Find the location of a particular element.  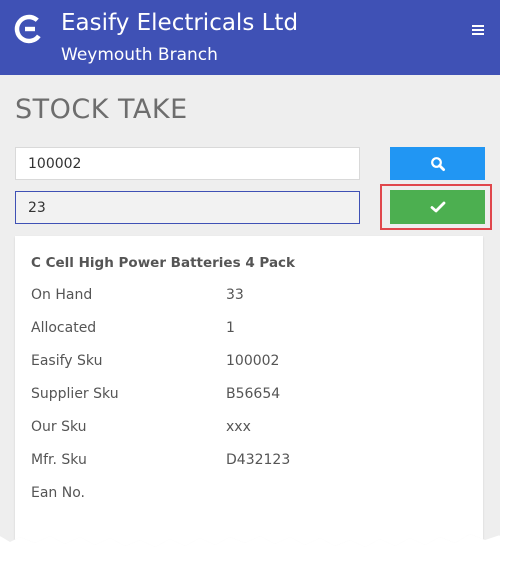

check-icon is located at coordinates (437, 207).